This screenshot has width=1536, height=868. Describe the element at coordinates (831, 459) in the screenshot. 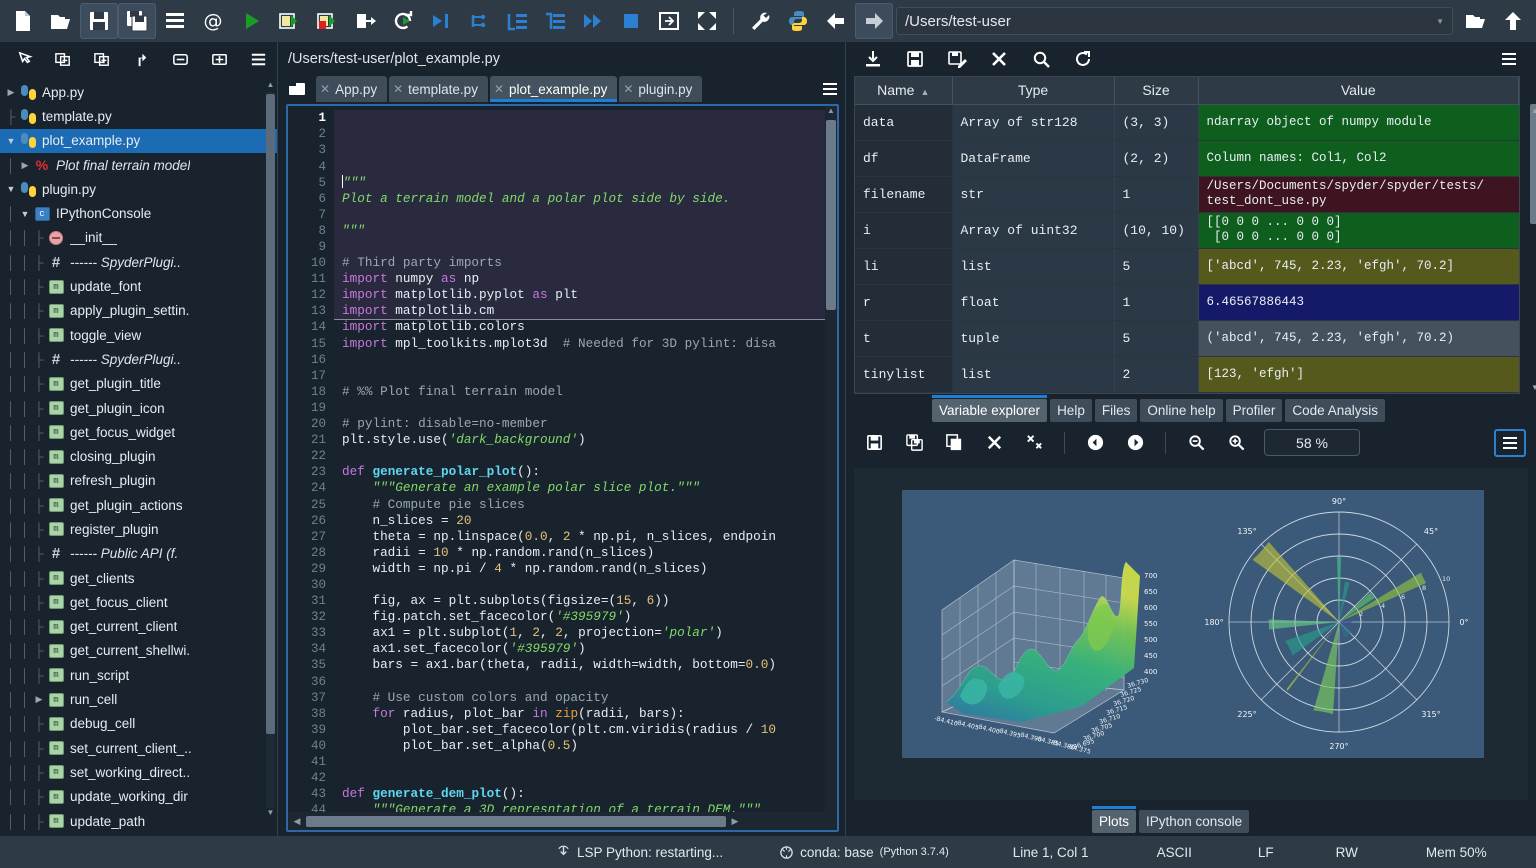

I see `editor-vertical-scrollbar: ▲` at that location.